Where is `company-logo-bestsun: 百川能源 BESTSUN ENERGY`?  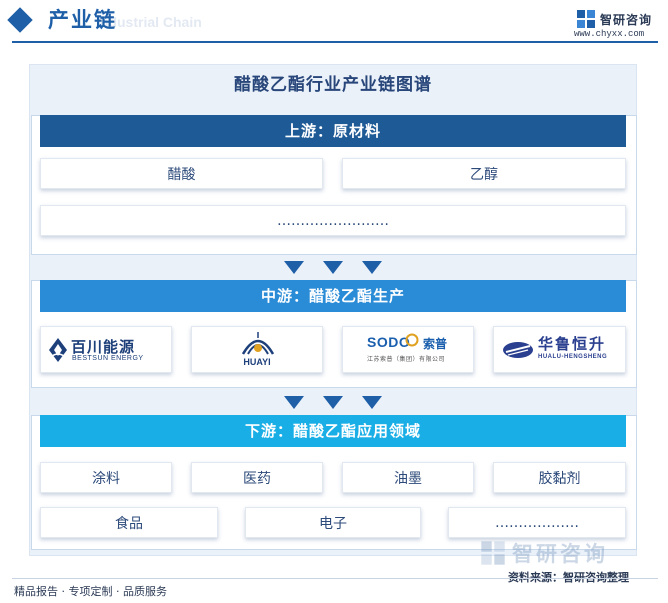
company-logo-bestsun: 百川能源 BESTSUN ENERGY is located at coordinates (106, 349).